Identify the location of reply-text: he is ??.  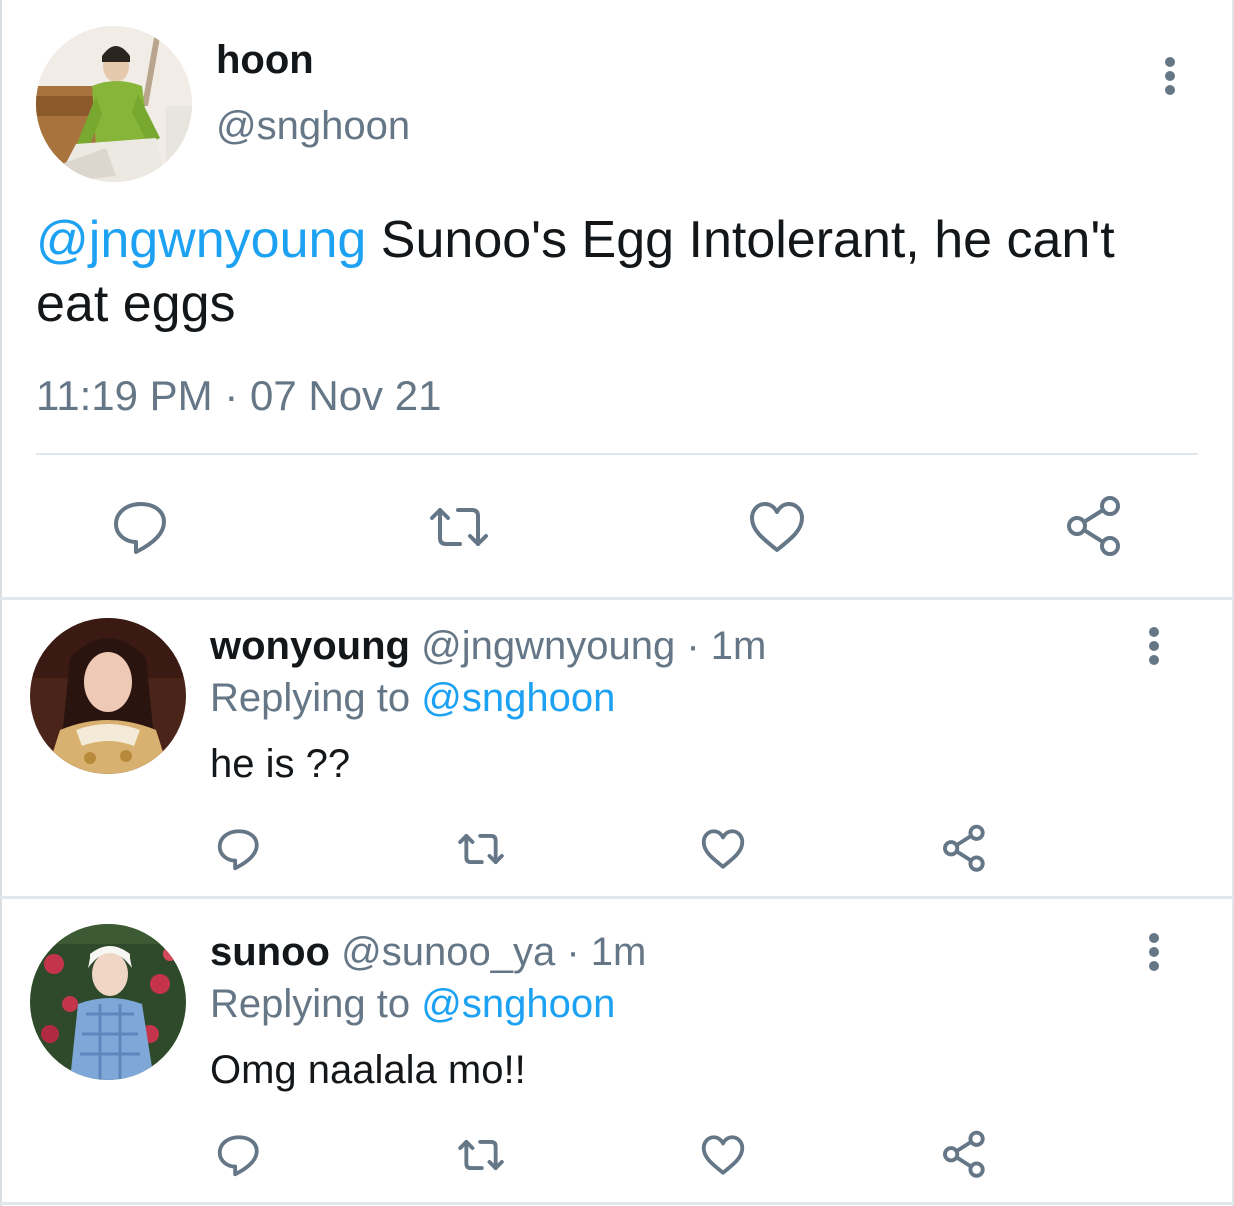
(280, 764).